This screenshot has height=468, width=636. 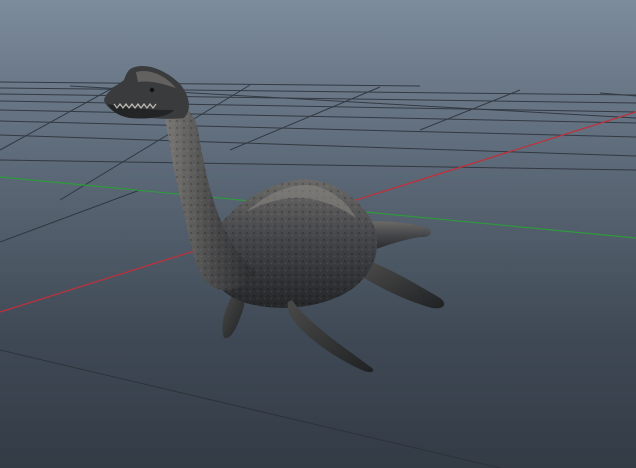 I want to click on neck-texture, so click(x=211, y=197).